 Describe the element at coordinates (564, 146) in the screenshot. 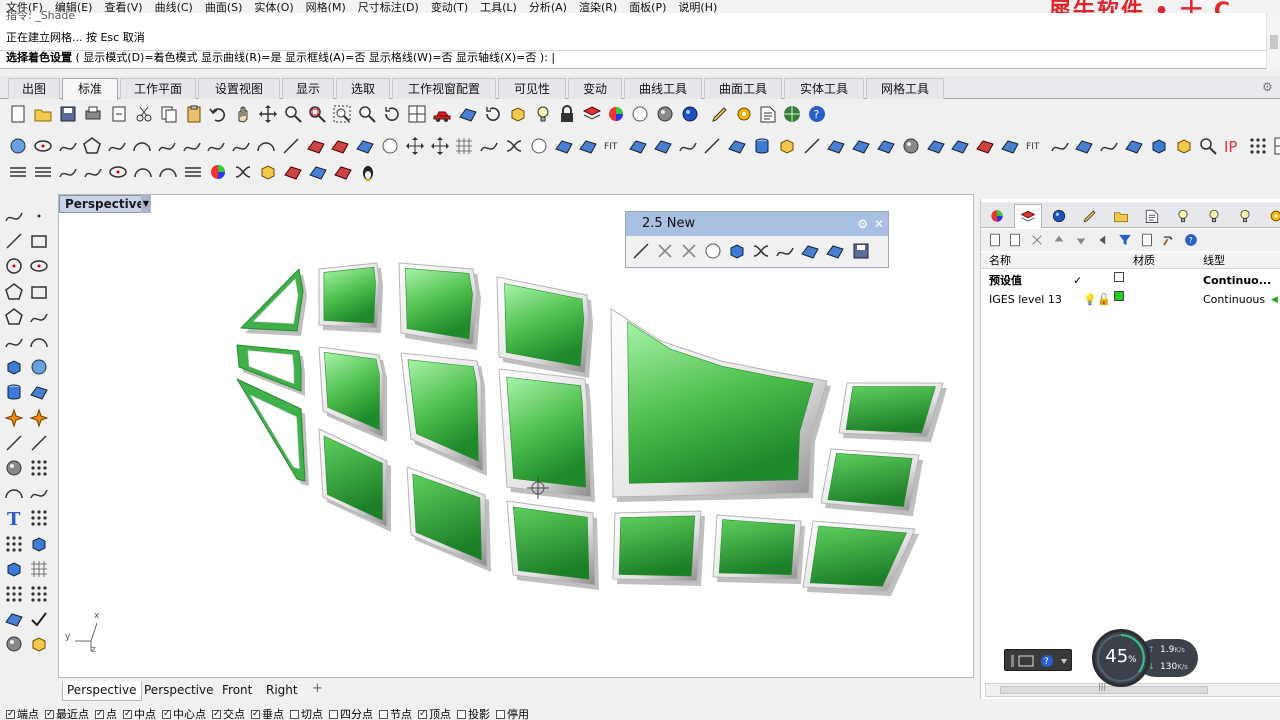

I see `modeling-tool-23-icon` at that location.